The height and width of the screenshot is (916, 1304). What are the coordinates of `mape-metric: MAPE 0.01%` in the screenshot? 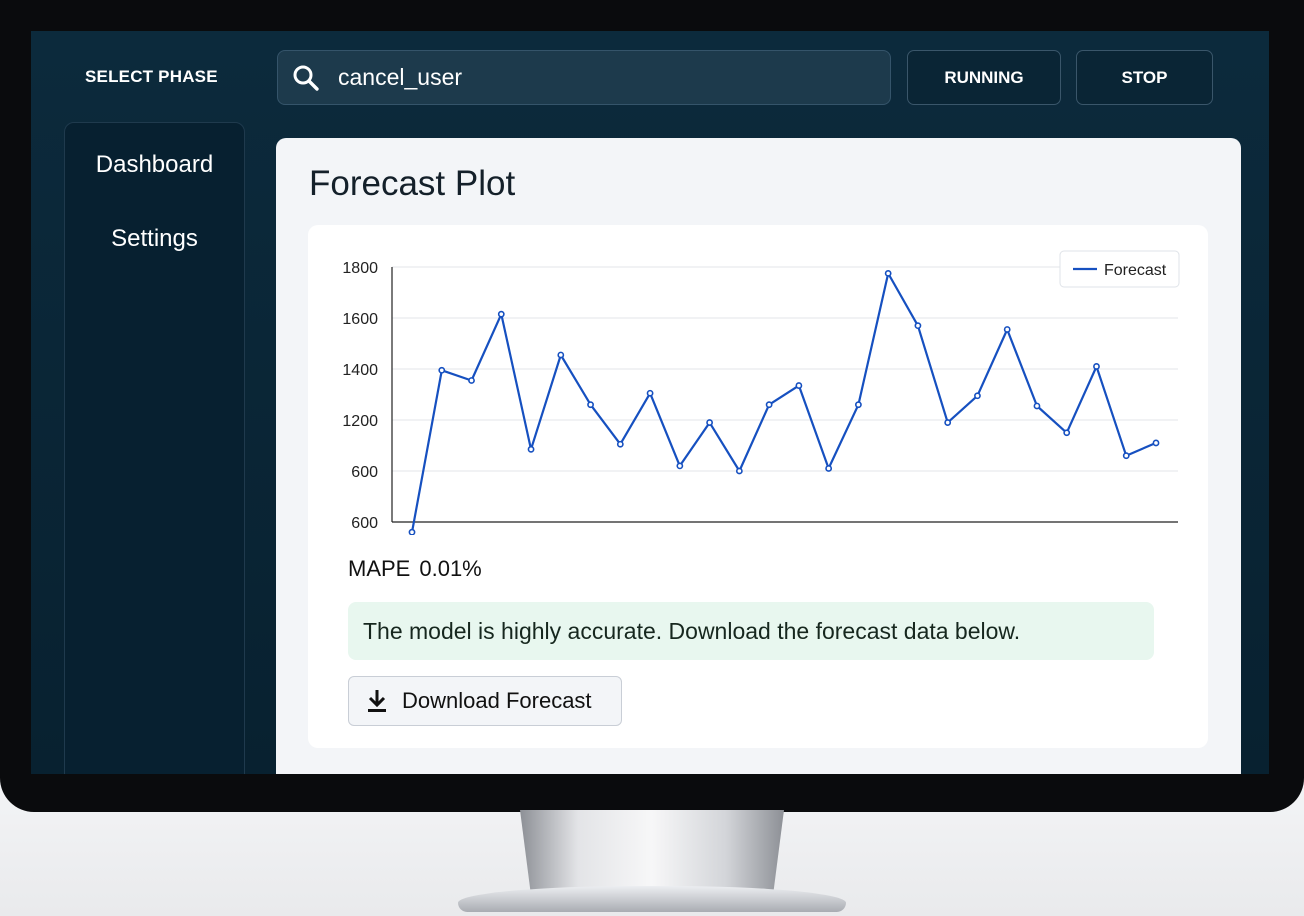 It's located at (415, 569).